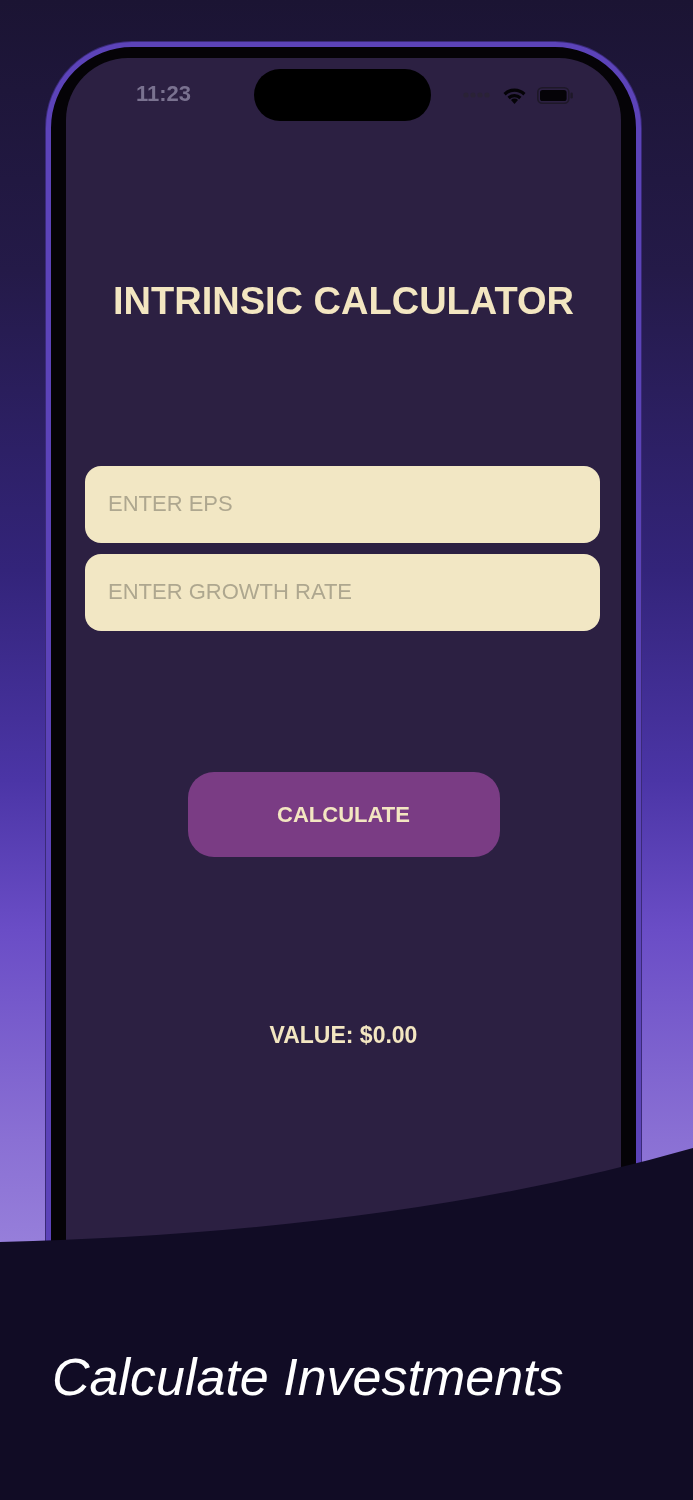  I want to click on status-time: 11:23, so click(164, 93).